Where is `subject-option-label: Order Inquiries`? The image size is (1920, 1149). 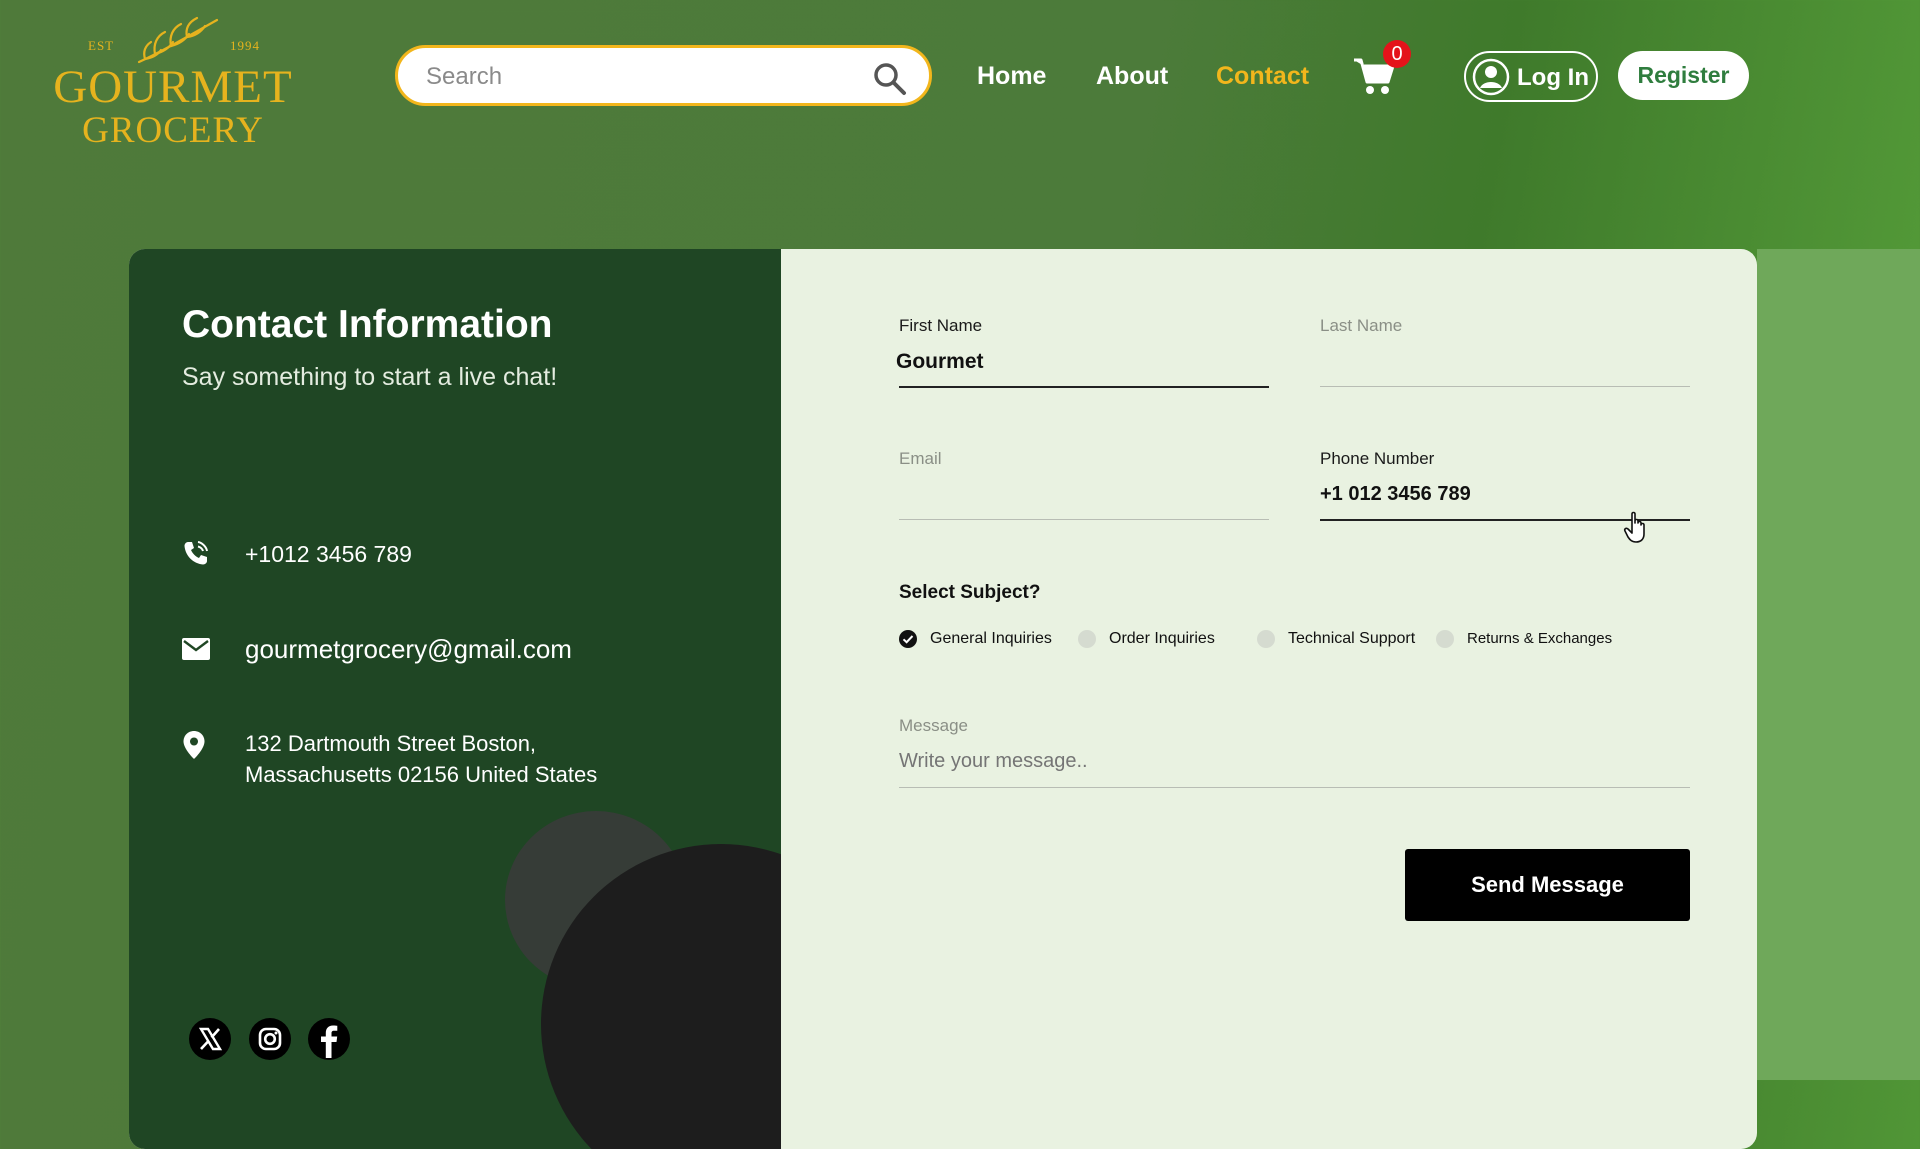
subject-option-label: Order Inquiries is located at coordinates (1162, 638).